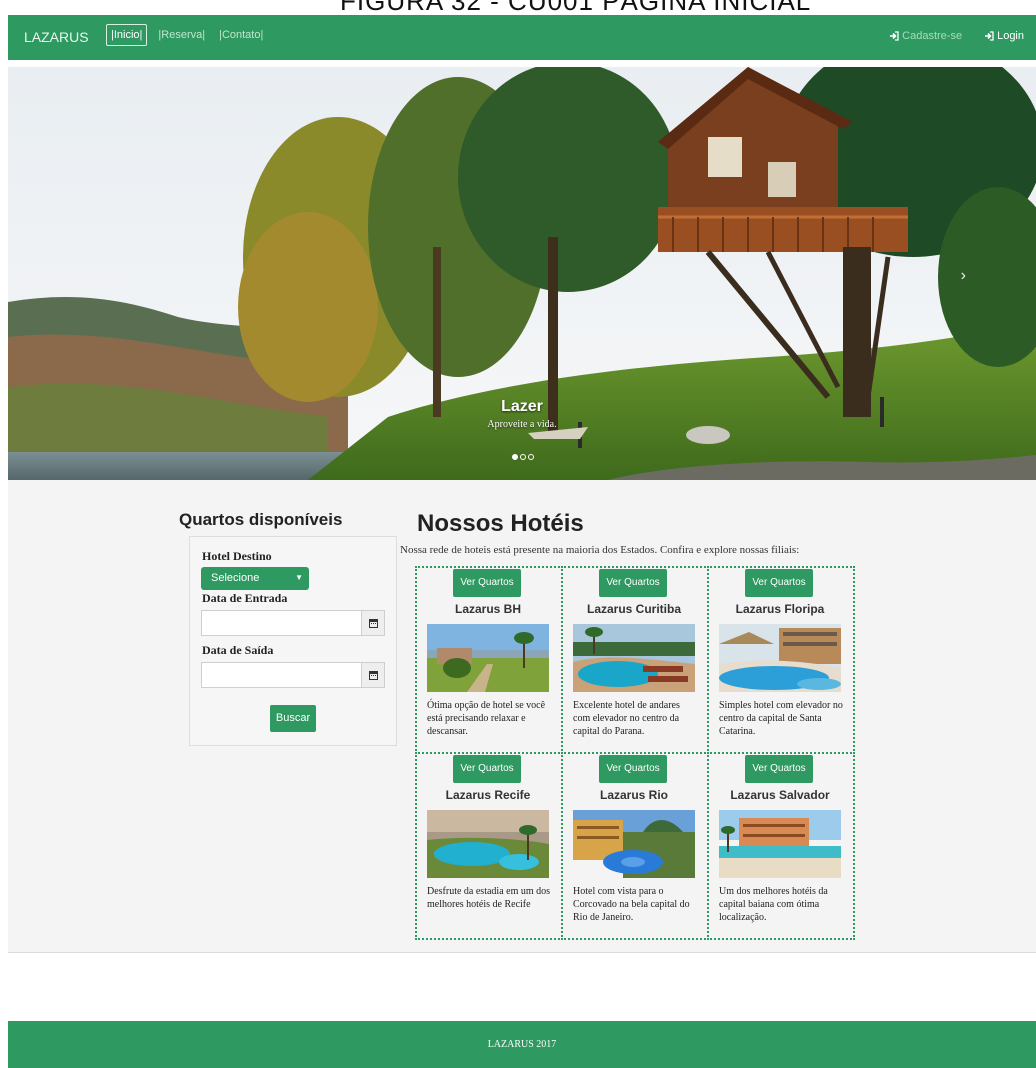  I want to click on hero-subtitle: Aproveite a vida., so click(522, 424).